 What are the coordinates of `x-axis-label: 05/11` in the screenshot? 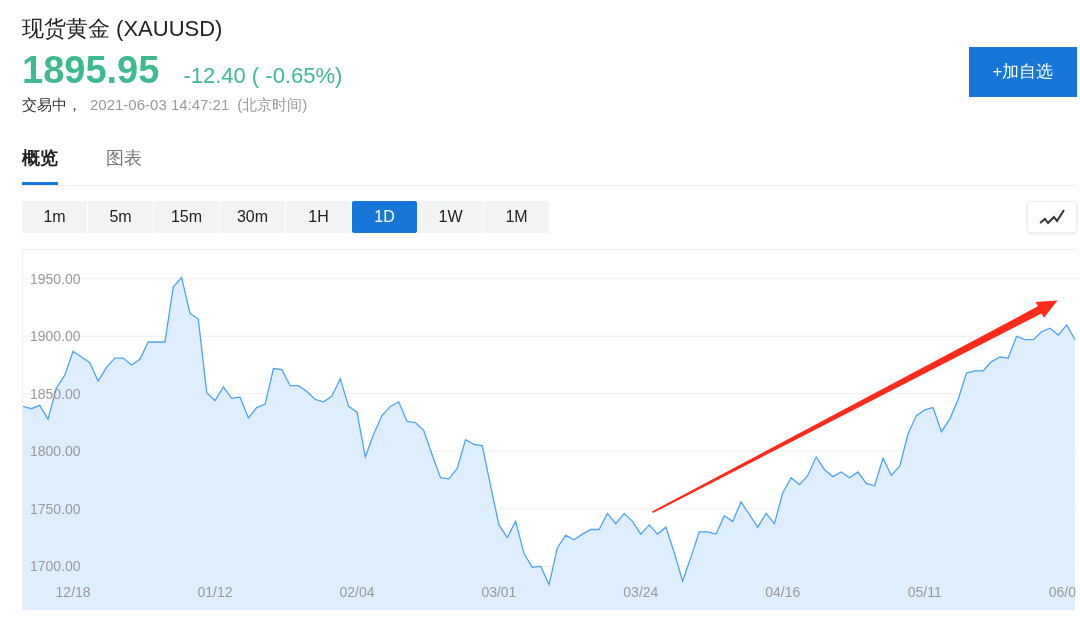 It's located at (924, 591).